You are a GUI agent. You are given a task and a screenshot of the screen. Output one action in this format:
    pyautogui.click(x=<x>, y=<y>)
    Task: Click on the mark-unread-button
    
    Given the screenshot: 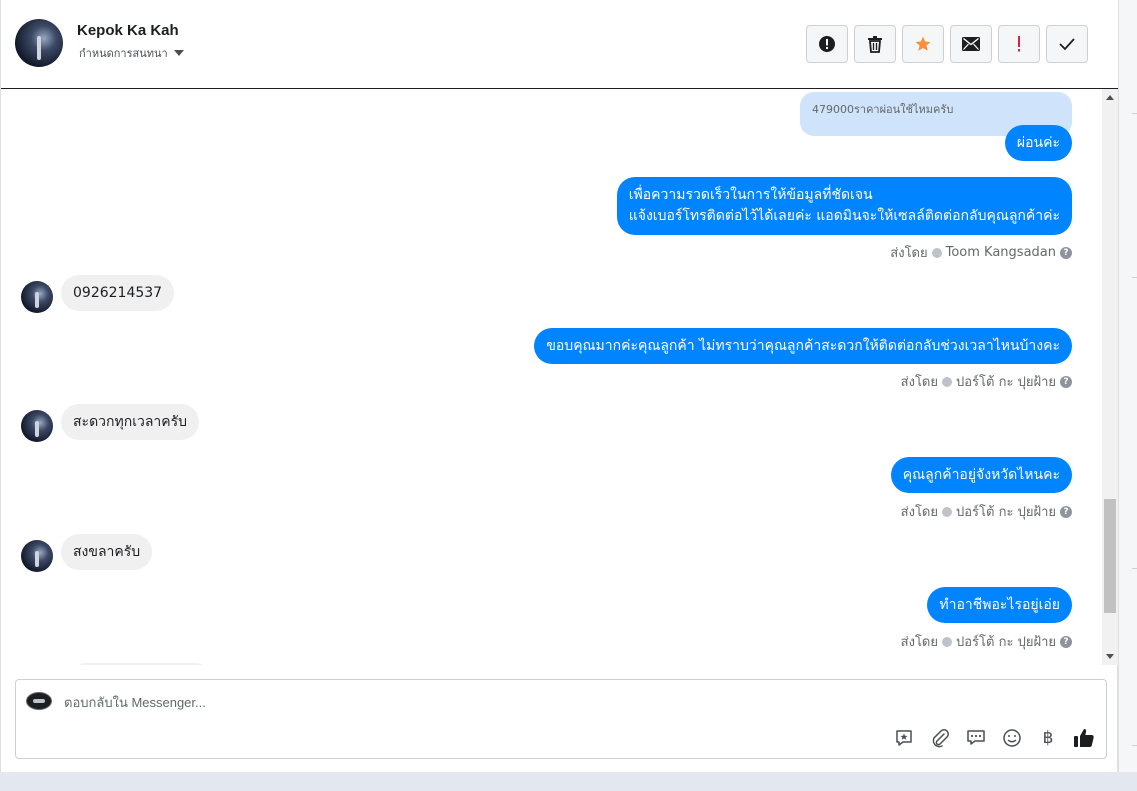 What is the action you would take?
    pyautogui.click(x=971, y=44)
    